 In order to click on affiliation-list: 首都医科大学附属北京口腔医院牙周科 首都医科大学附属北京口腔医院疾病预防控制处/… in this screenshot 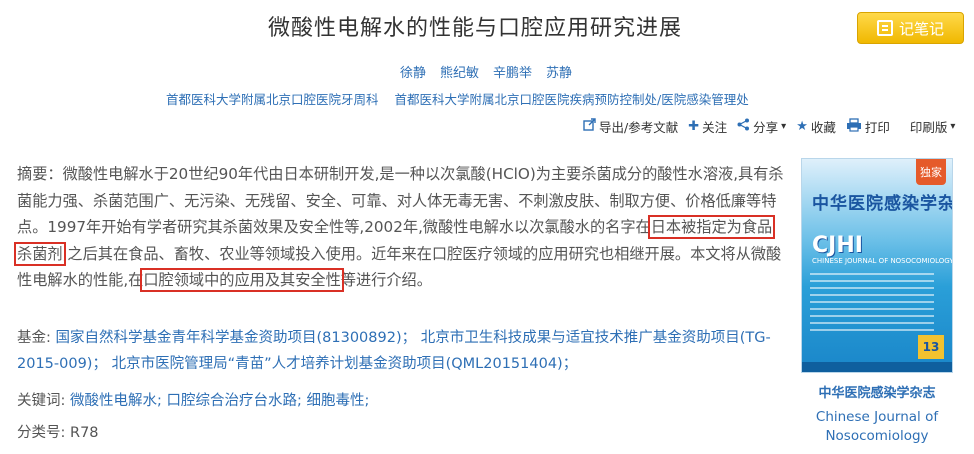, I will do `click(457, 98)`.